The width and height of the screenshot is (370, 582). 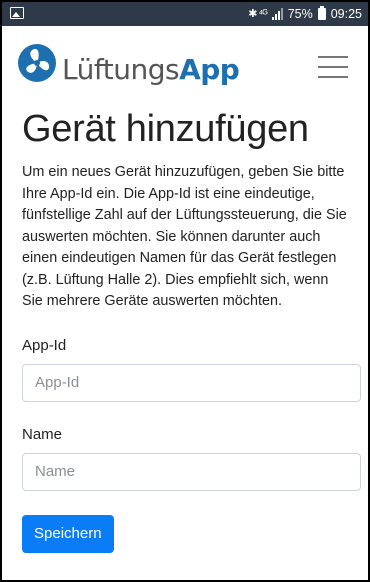 What do you see at coordinates (209, 69) in the screenshot?
I see `brand-text-app: App` at bounding box center [209, 69].